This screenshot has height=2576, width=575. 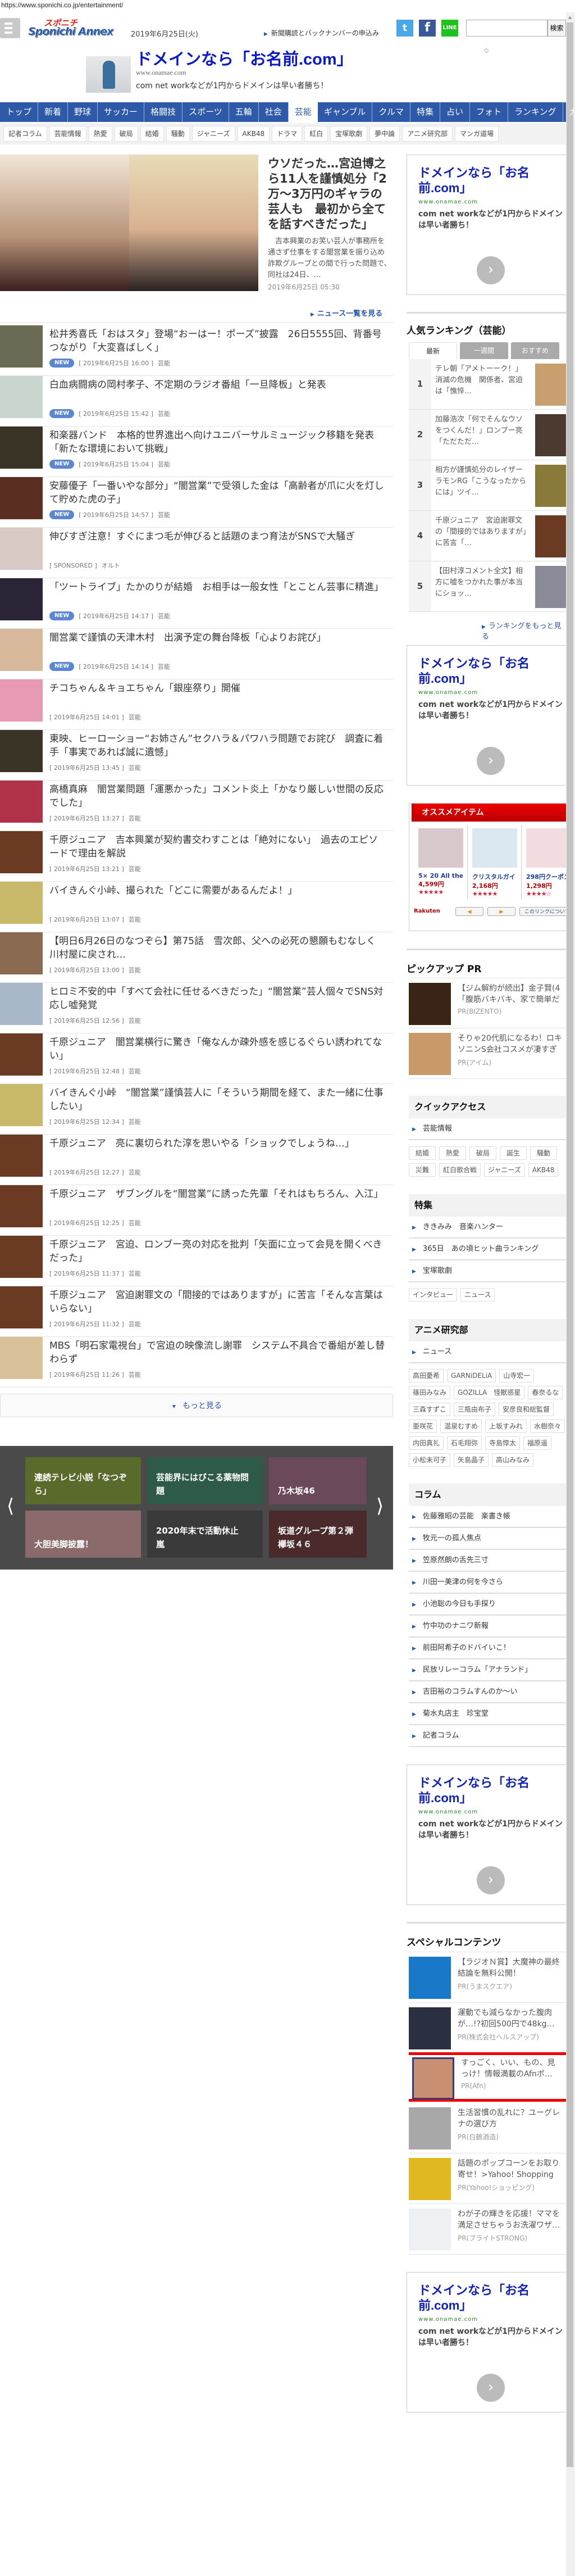 I want to click on tag-chip: 騒動, so click(x=543, y=1153).